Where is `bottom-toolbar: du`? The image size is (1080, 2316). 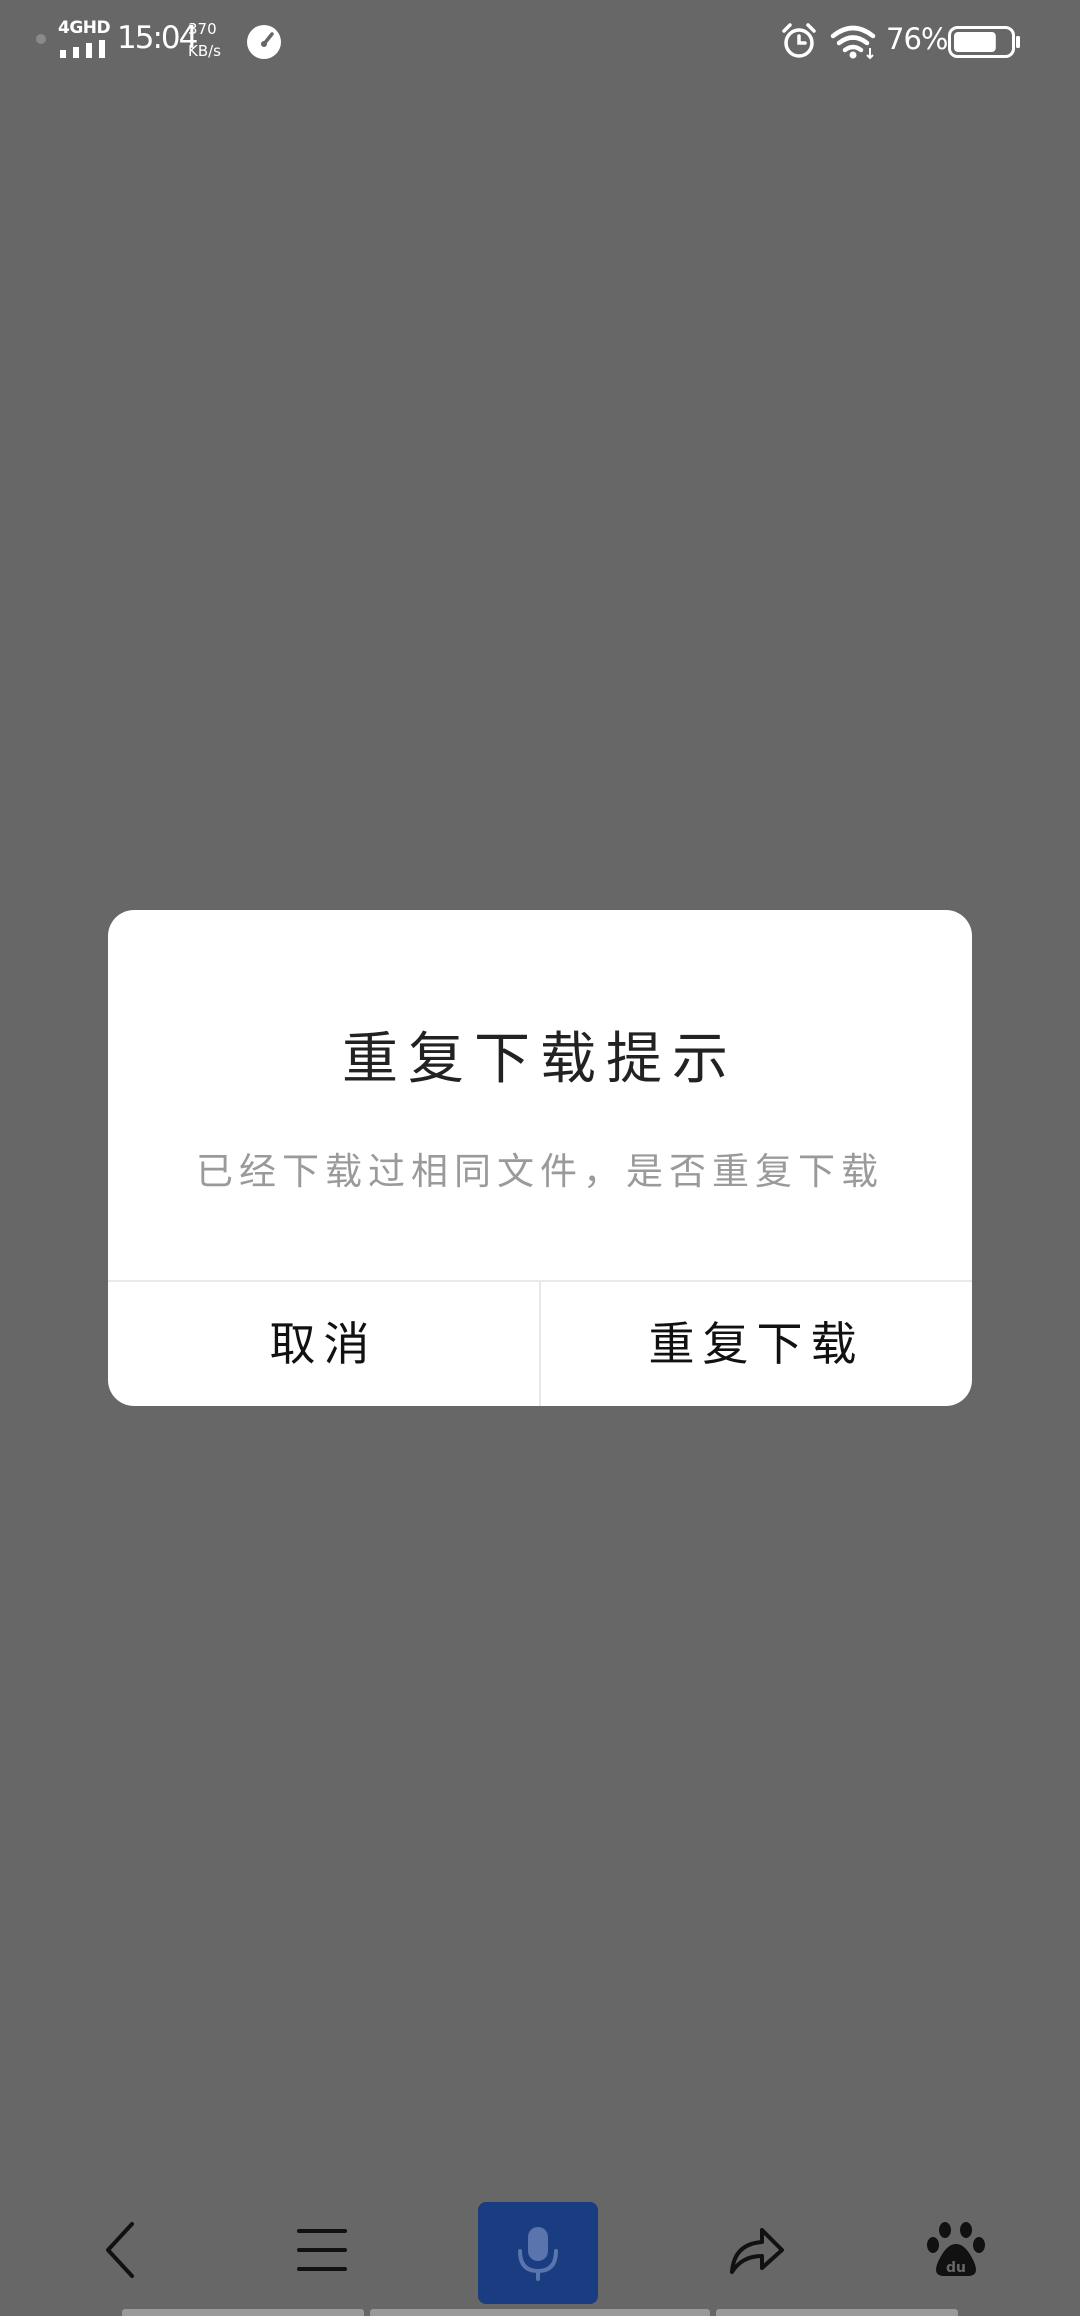 bottom-toolbar: du is located at coordinates (540, 2253).